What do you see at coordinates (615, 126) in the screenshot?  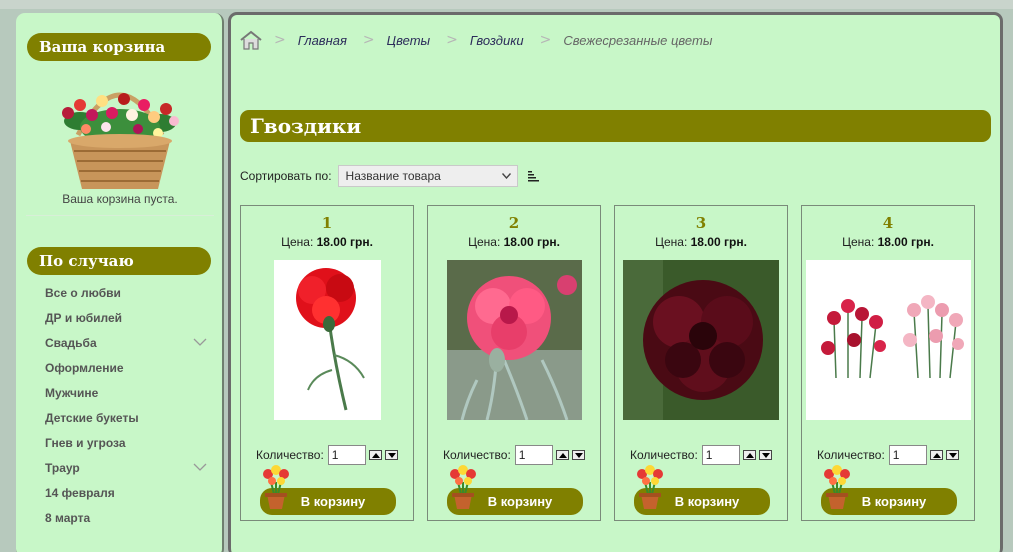 I see `category-title: Гвоздики` at bounding box center [615, 126].